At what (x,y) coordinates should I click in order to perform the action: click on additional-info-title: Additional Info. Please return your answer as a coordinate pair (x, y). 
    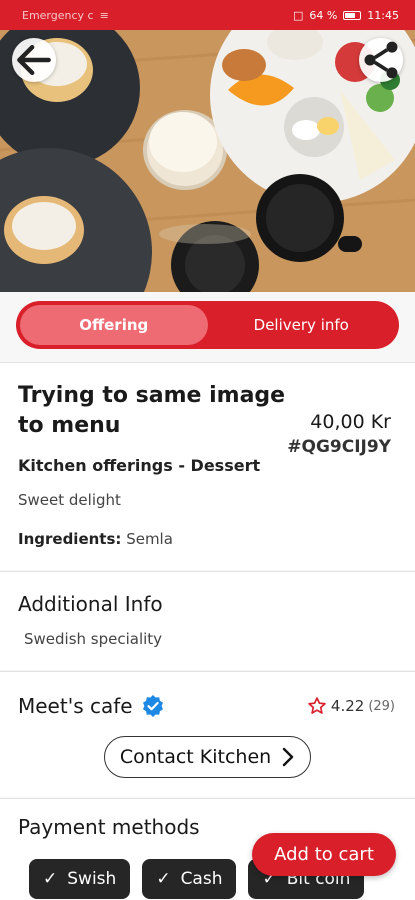
    Looking at the image, I should click on (90, 604).